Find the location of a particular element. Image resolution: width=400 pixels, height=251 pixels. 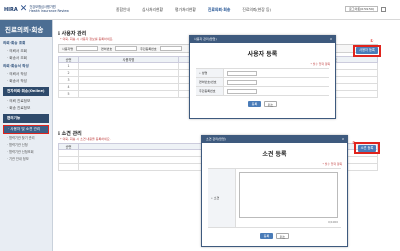

filter-label: 면허번호 is located at coordinates (107, 48).